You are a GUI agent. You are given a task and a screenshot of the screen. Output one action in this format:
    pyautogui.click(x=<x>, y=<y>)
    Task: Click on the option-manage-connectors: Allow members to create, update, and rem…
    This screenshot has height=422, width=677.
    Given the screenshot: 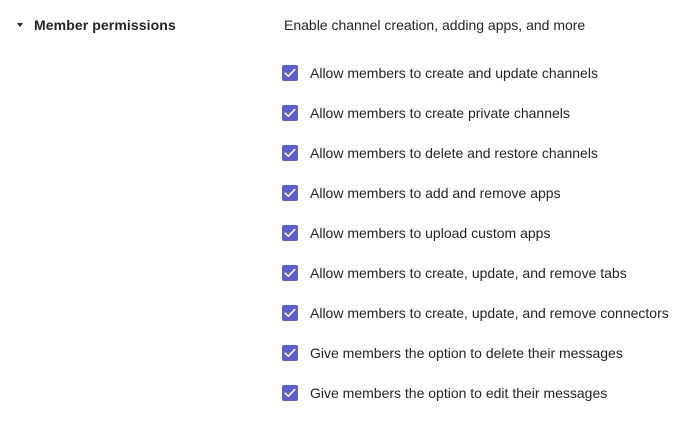 What is the action you would take?
    pyautogui.click(x=479, y=313)
    